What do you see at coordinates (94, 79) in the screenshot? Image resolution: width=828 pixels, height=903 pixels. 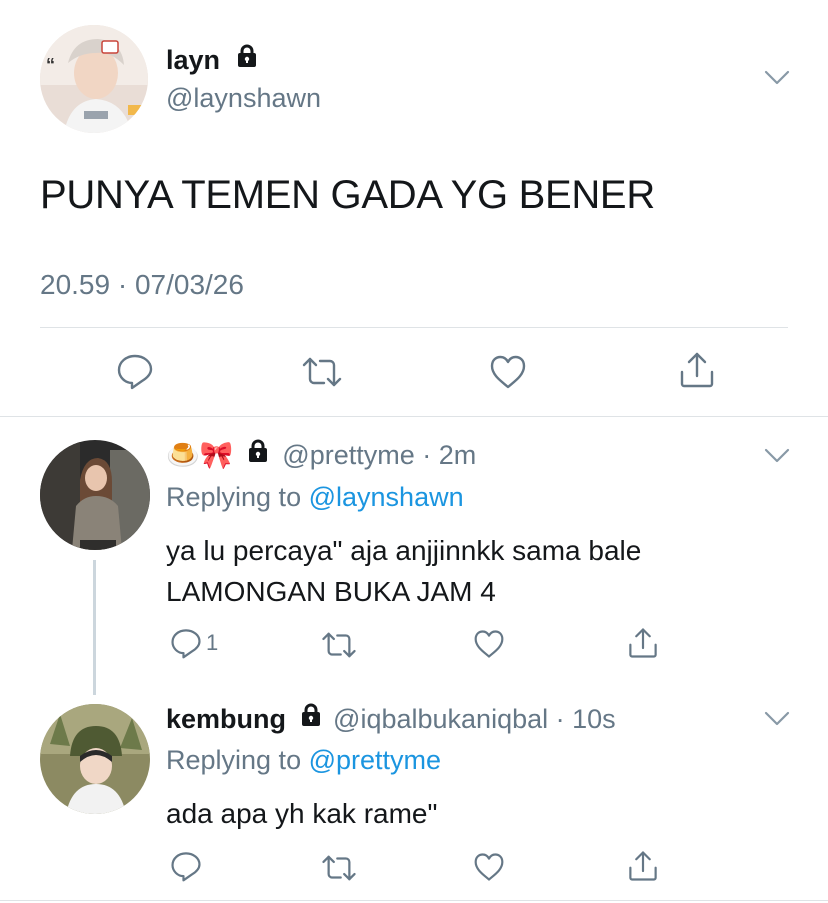 I see `avatar-laynshawn: “` at bounding box center [94, 79].